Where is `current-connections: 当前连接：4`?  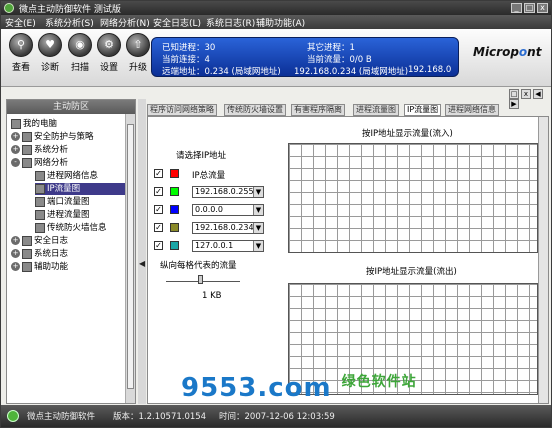
current-connections: 当前连接：4 is located at coordinates (186, 60).